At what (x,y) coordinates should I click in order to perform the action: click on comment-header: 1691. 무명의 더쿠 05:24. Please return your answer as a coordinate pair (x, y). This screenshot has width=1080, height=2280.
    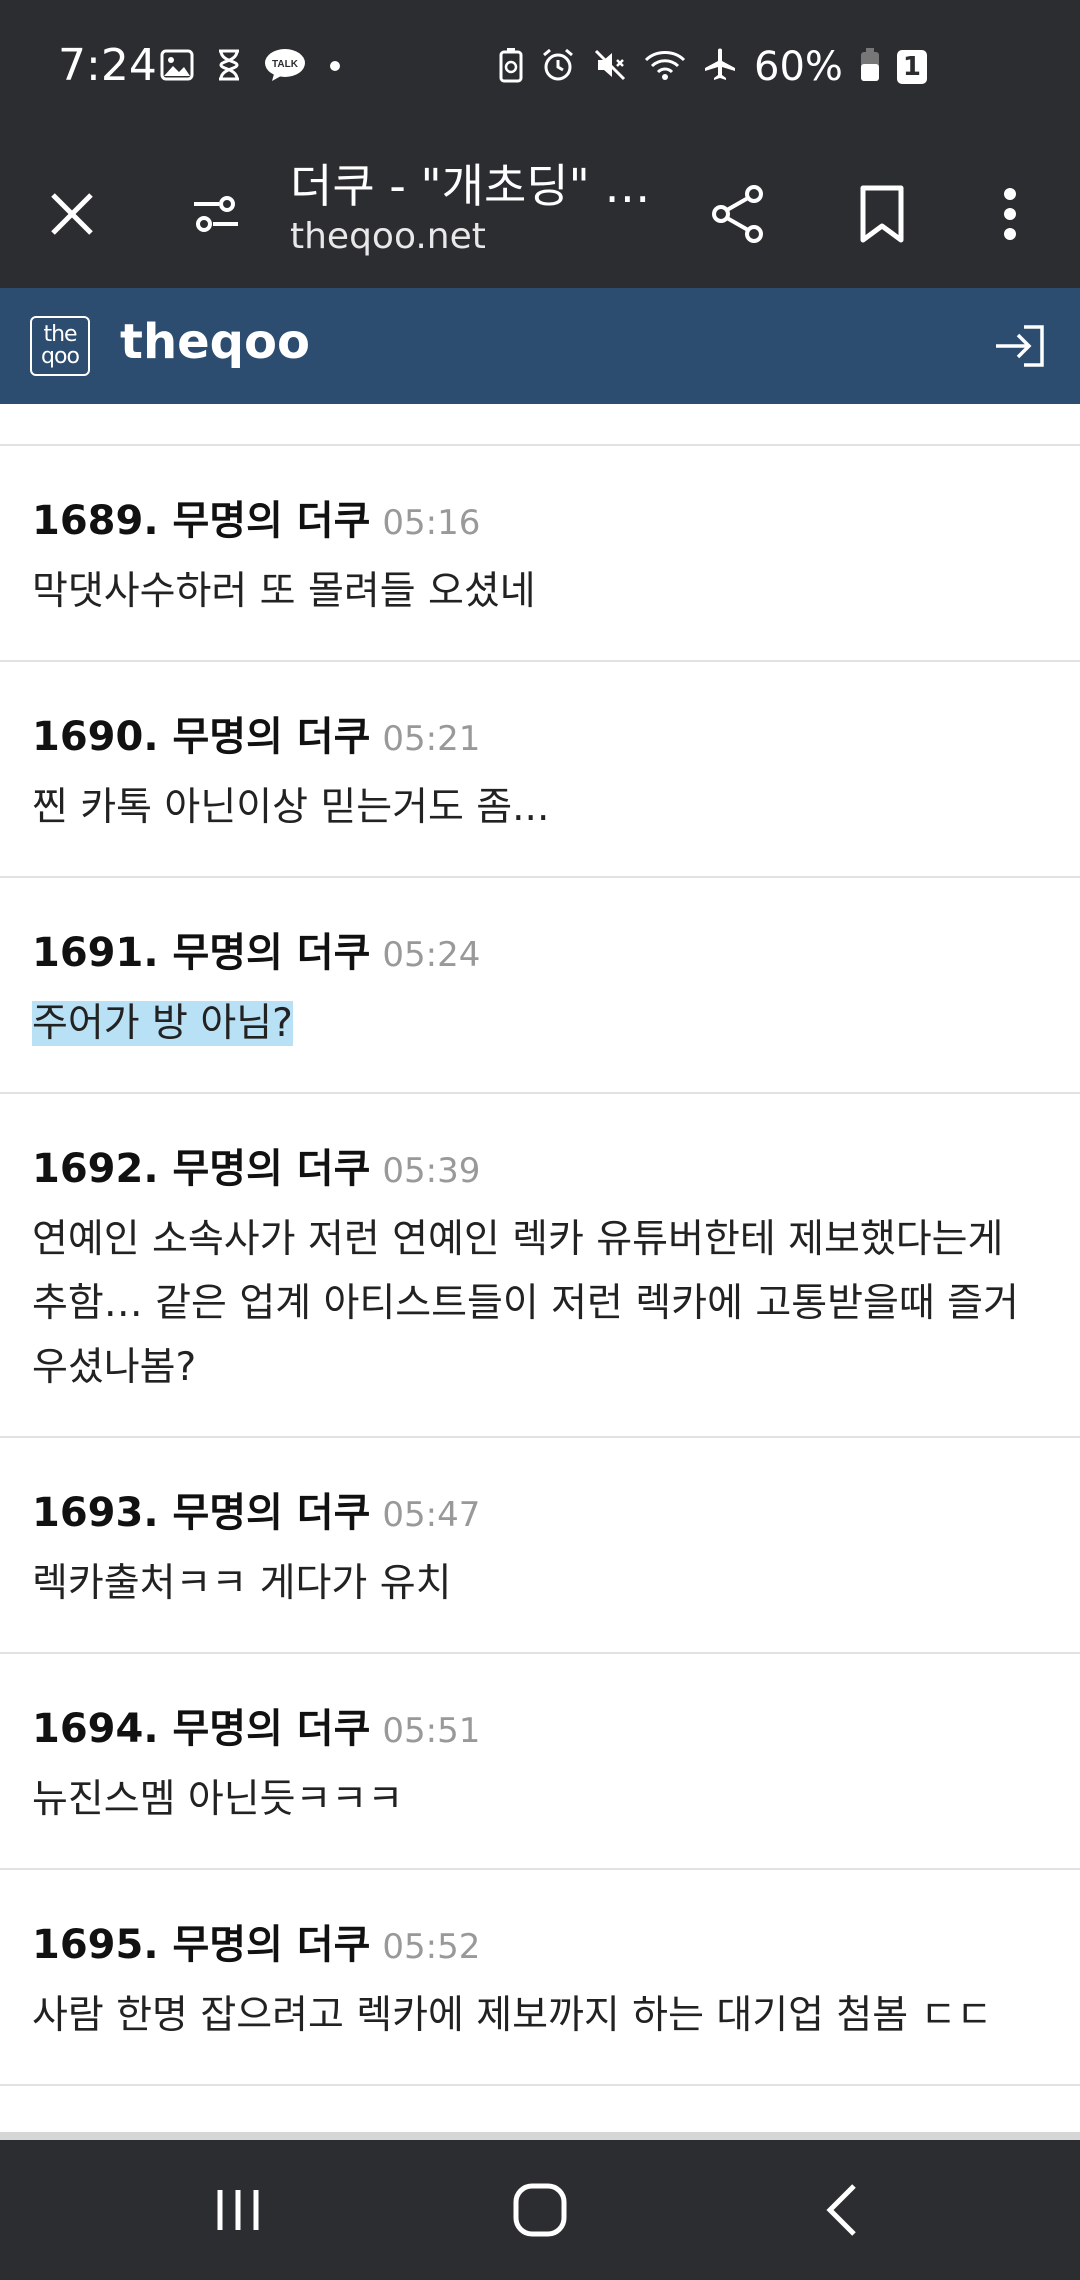
    Looking at the image, I should click on (540, 949).